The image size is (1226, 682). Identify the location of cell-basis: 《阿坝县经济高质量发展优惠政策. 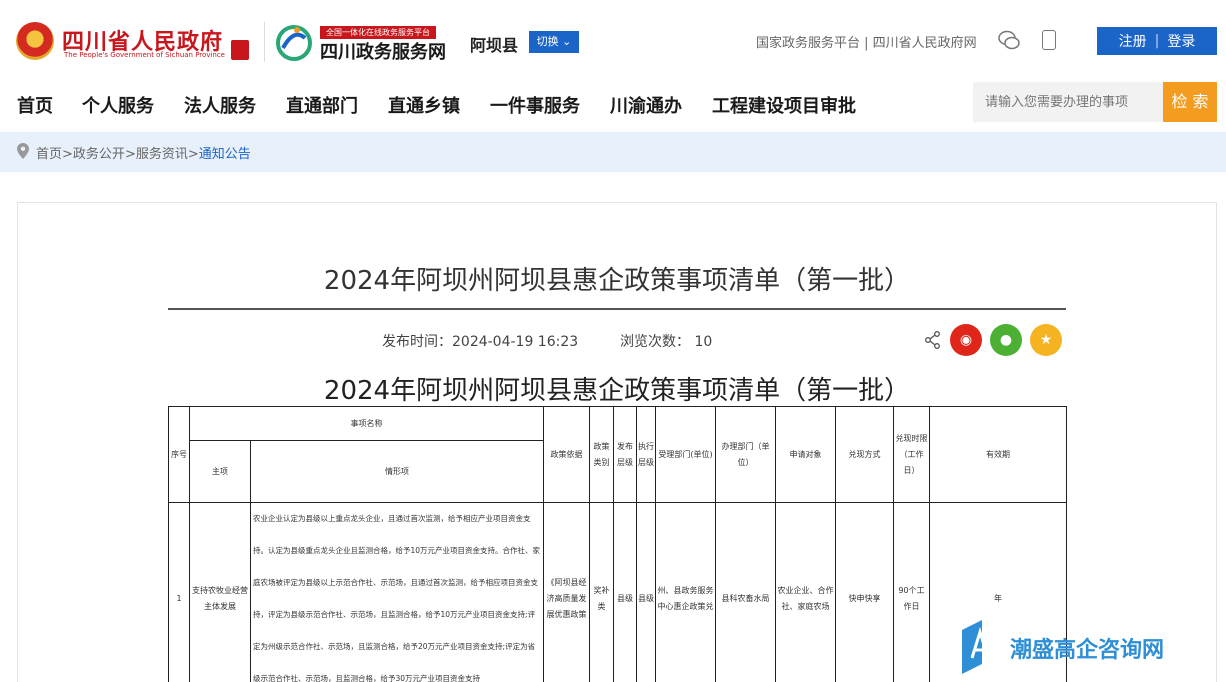
(566, 592).